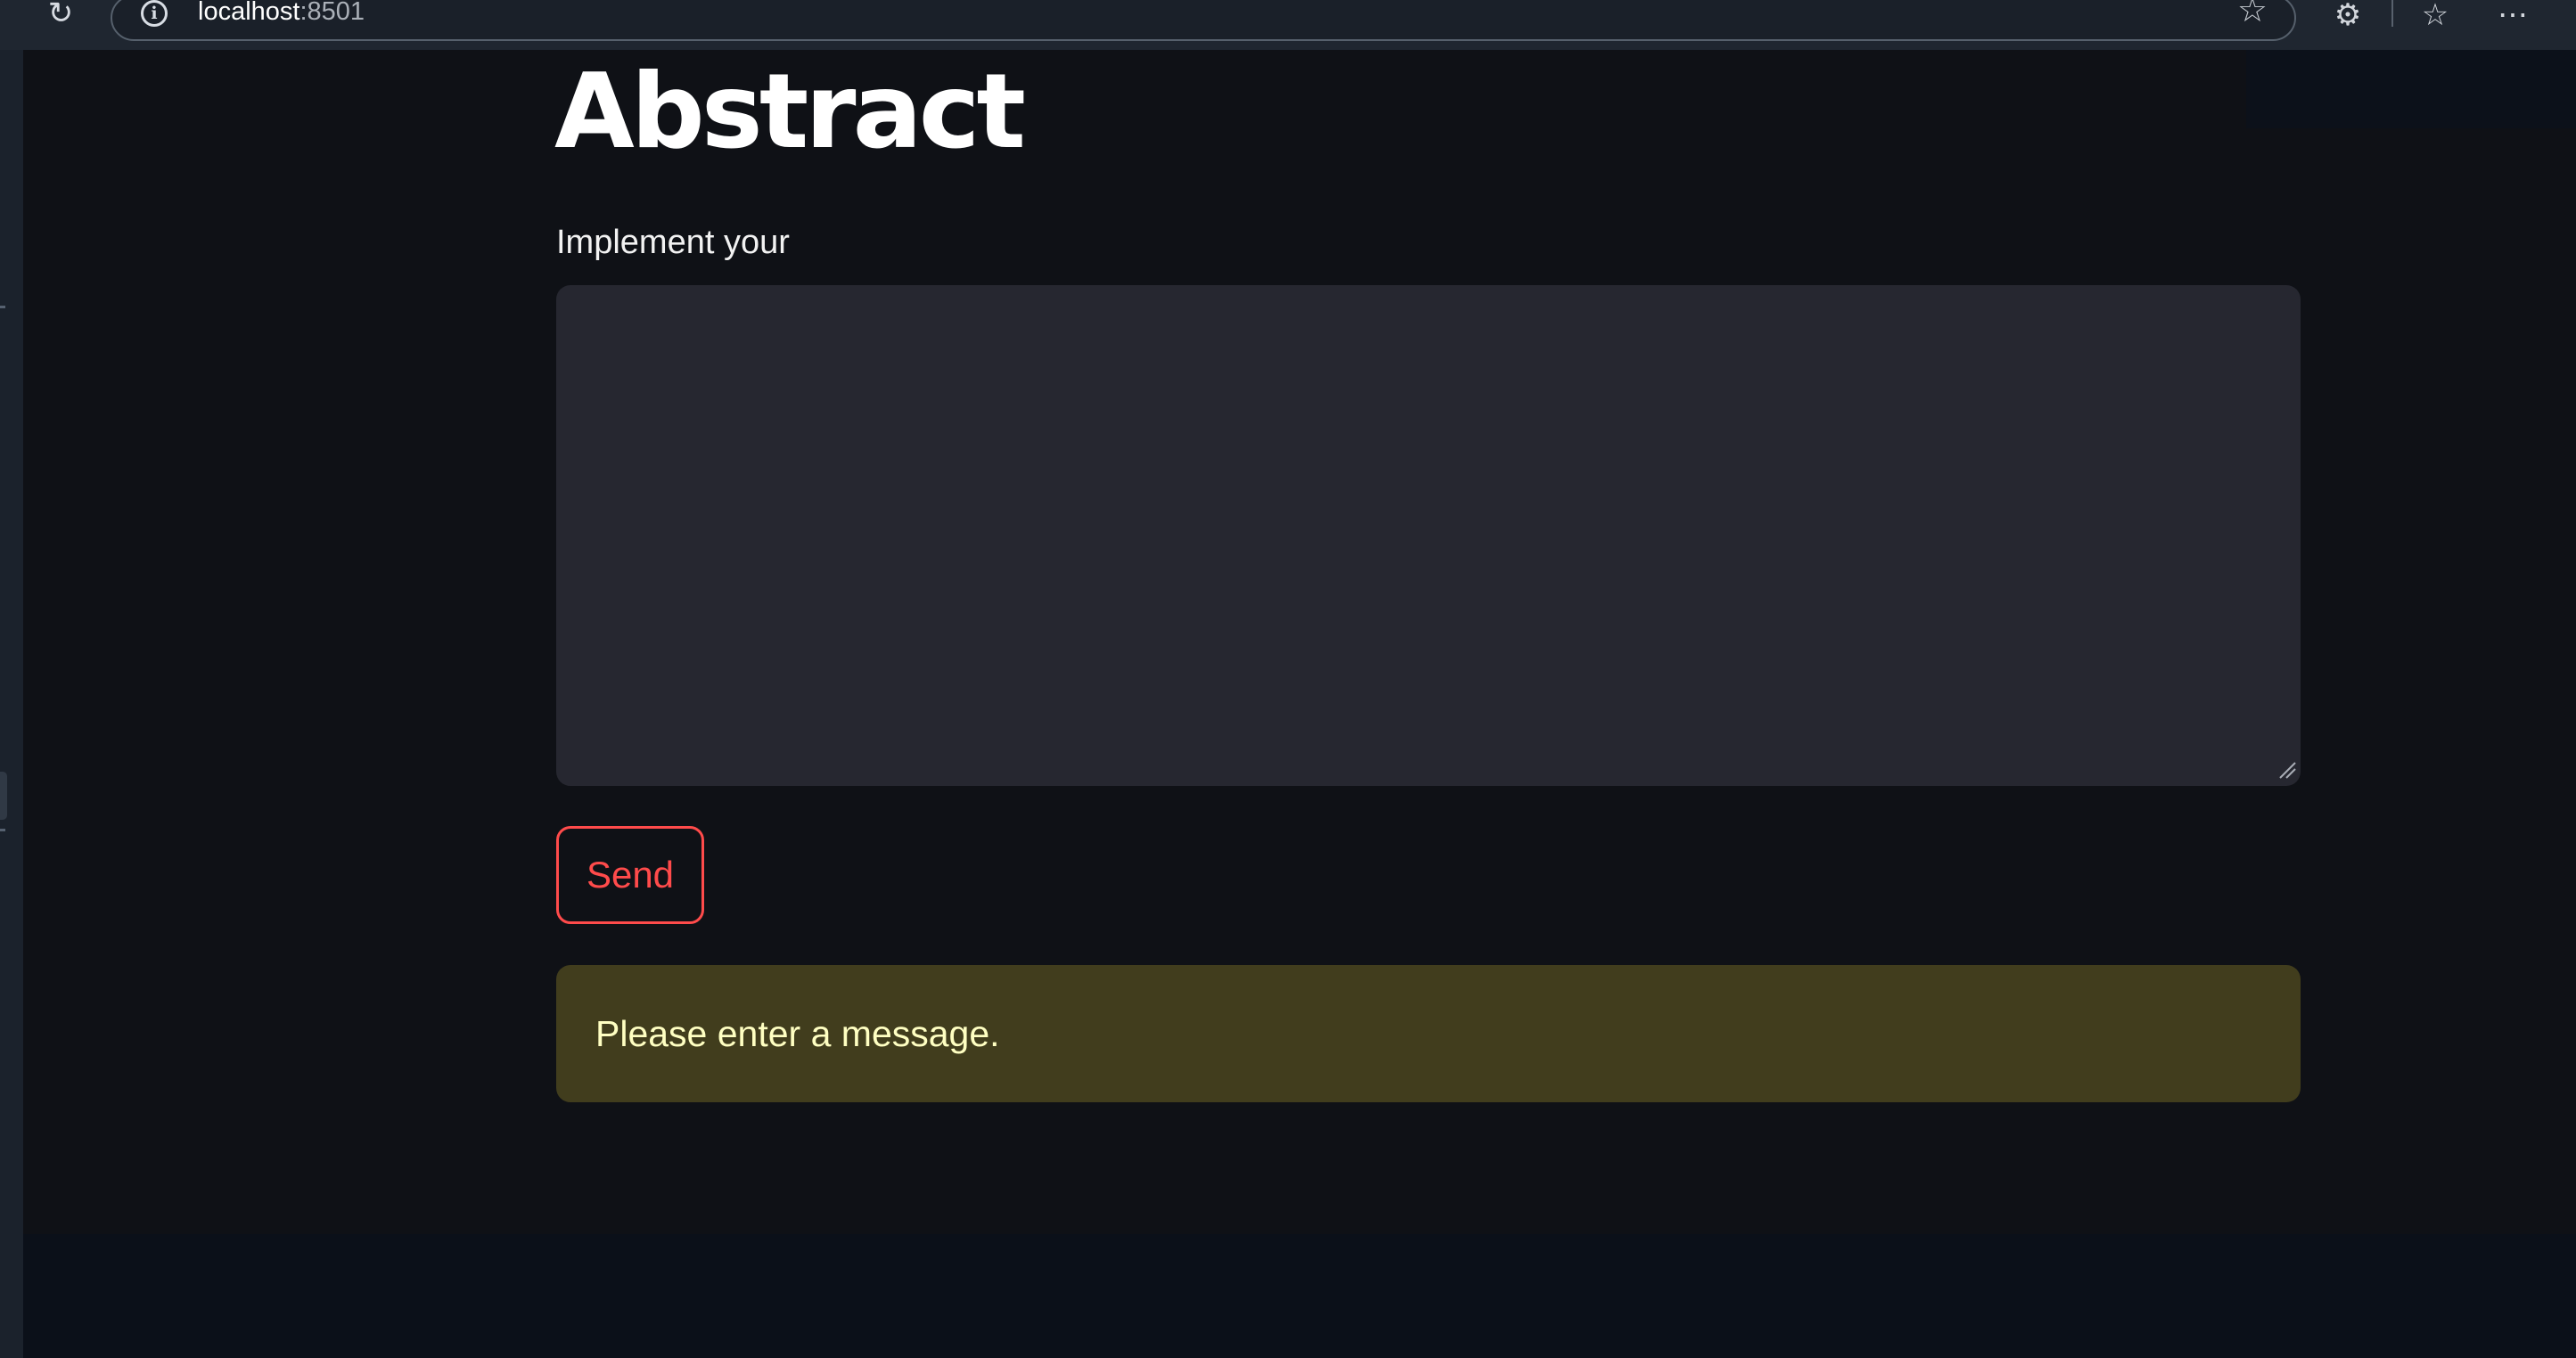 The height and width of the screenshot is (1358, 2576). Describe the element at coordinates (2252, 14) in the screenshot. I see `favorite-star-icon: ☆` at that location.